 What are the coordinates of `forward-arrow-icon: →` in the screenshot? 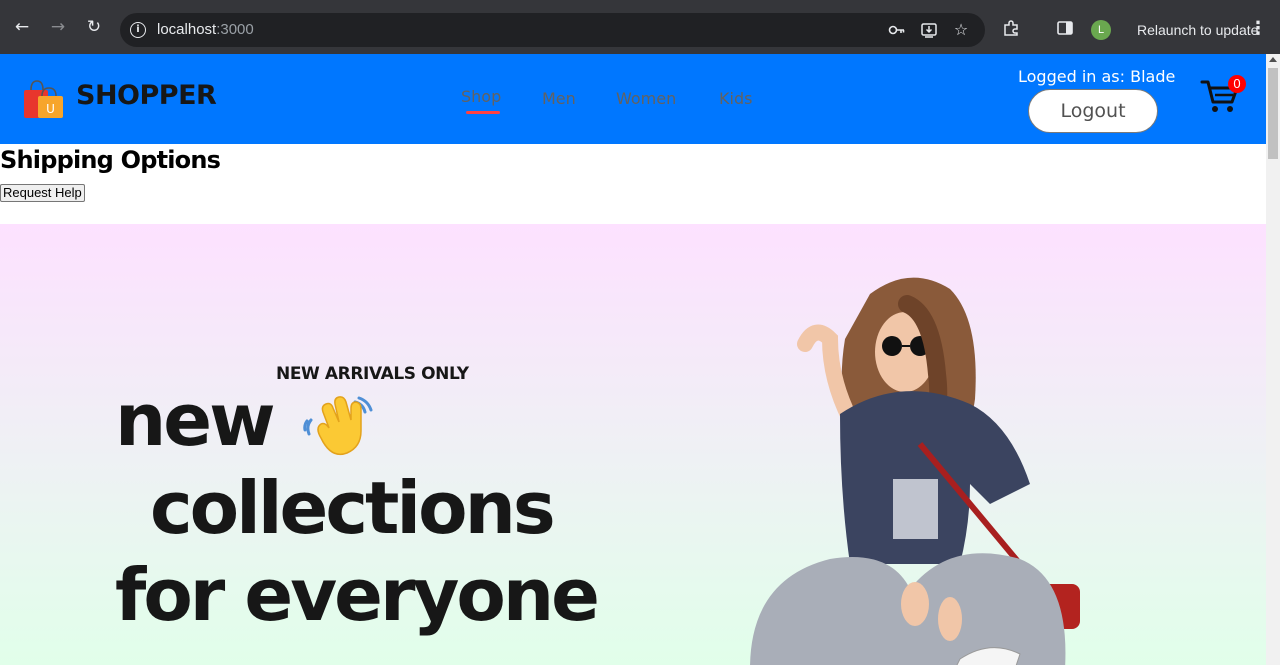 It's located at (58, 27).